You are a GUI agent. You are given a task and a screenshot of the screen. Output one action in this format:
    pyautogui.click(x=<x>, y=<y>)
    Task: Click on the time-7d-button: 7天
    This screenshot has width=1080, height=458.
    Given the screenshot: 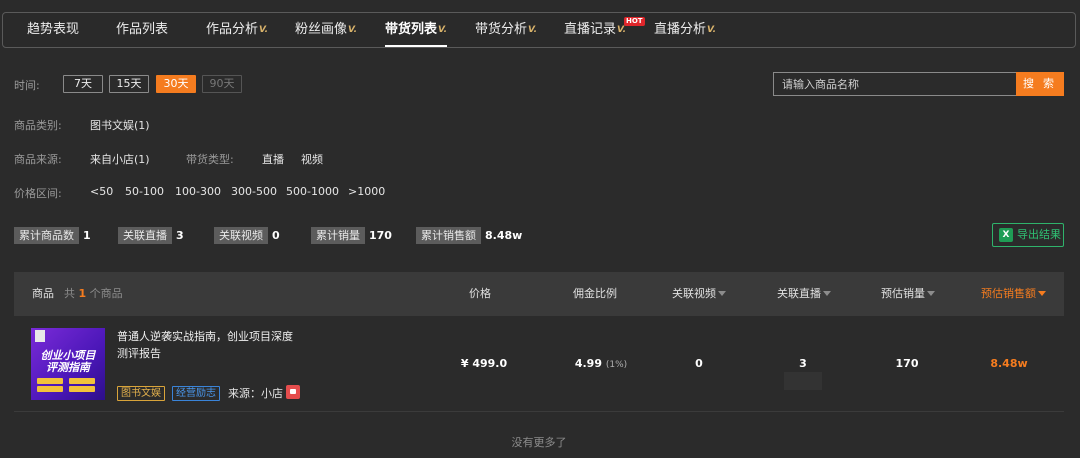 What is the action you would take?
    pyautogui.click(x=83, y=84)
    